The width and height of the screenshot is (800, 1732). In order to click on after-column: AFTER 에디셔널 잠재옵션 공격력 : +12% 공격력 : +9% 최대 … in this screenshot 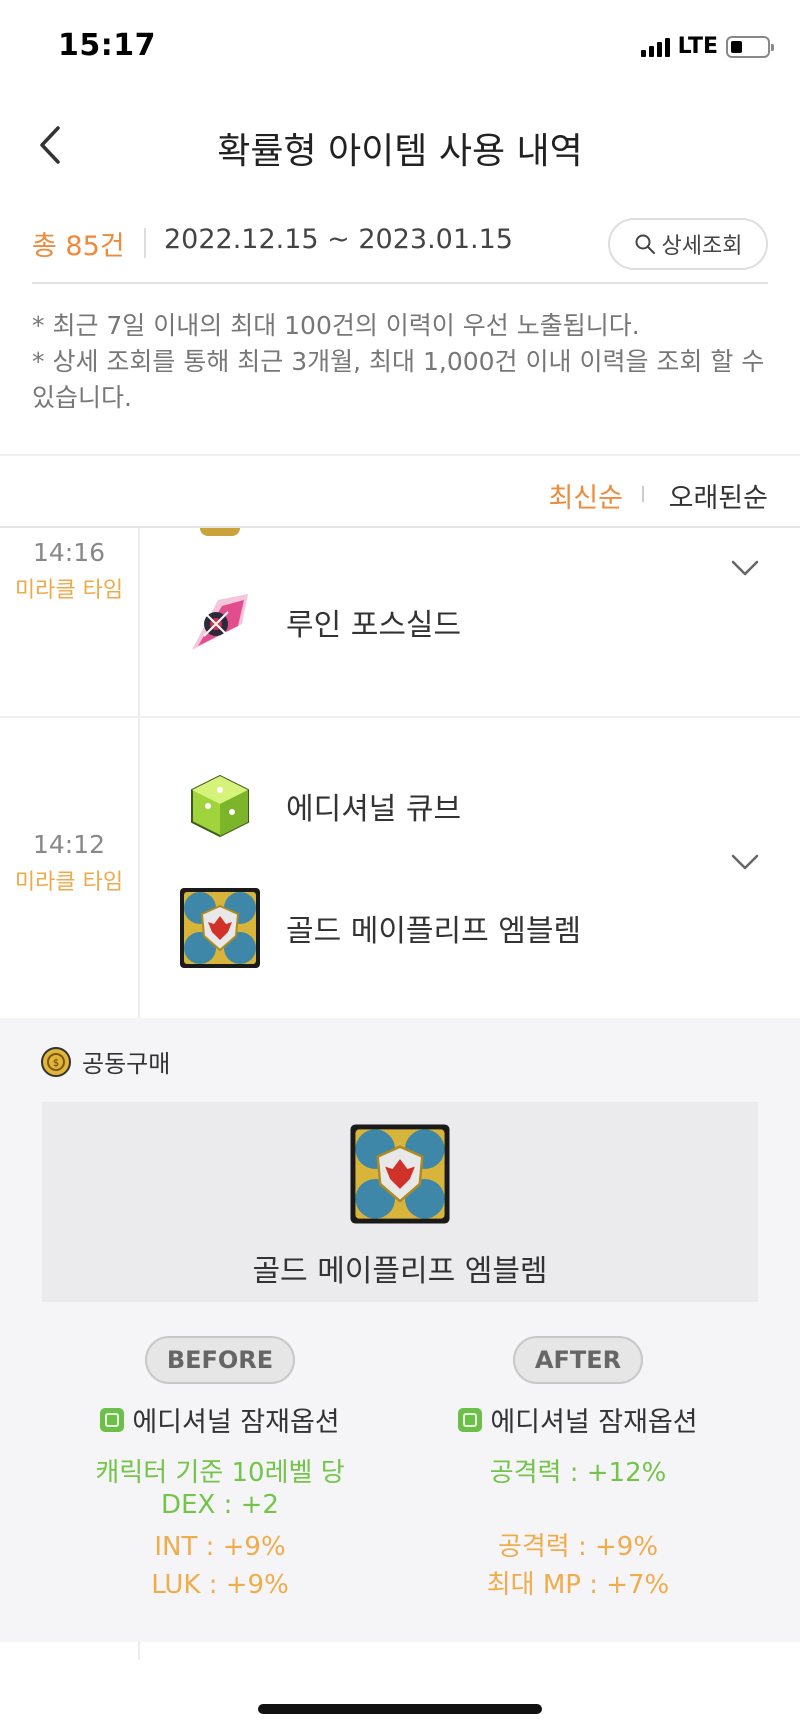, I will do `click(578, 1468)`.